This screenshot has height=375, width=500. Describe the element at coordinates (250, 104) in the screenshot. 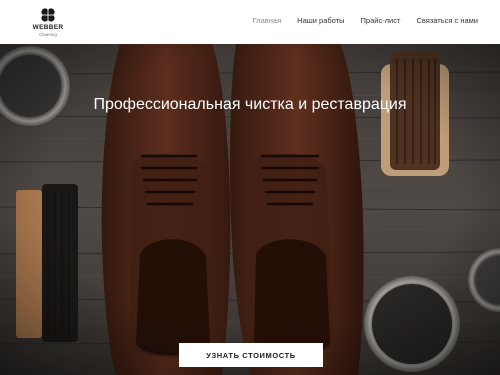

I see `hero-title: Профессиональная чистка и реставрация` at that location.